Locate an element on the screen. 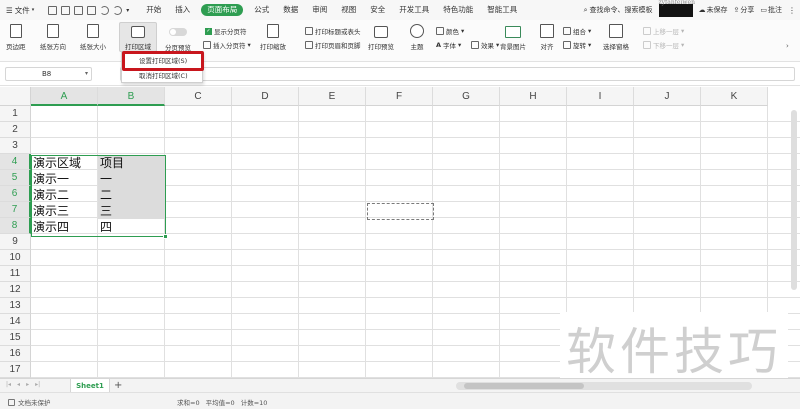 The height and width of the screenshot is (409, 800). orientation-button: 纸张方向 is located at coordinates (53, 35).